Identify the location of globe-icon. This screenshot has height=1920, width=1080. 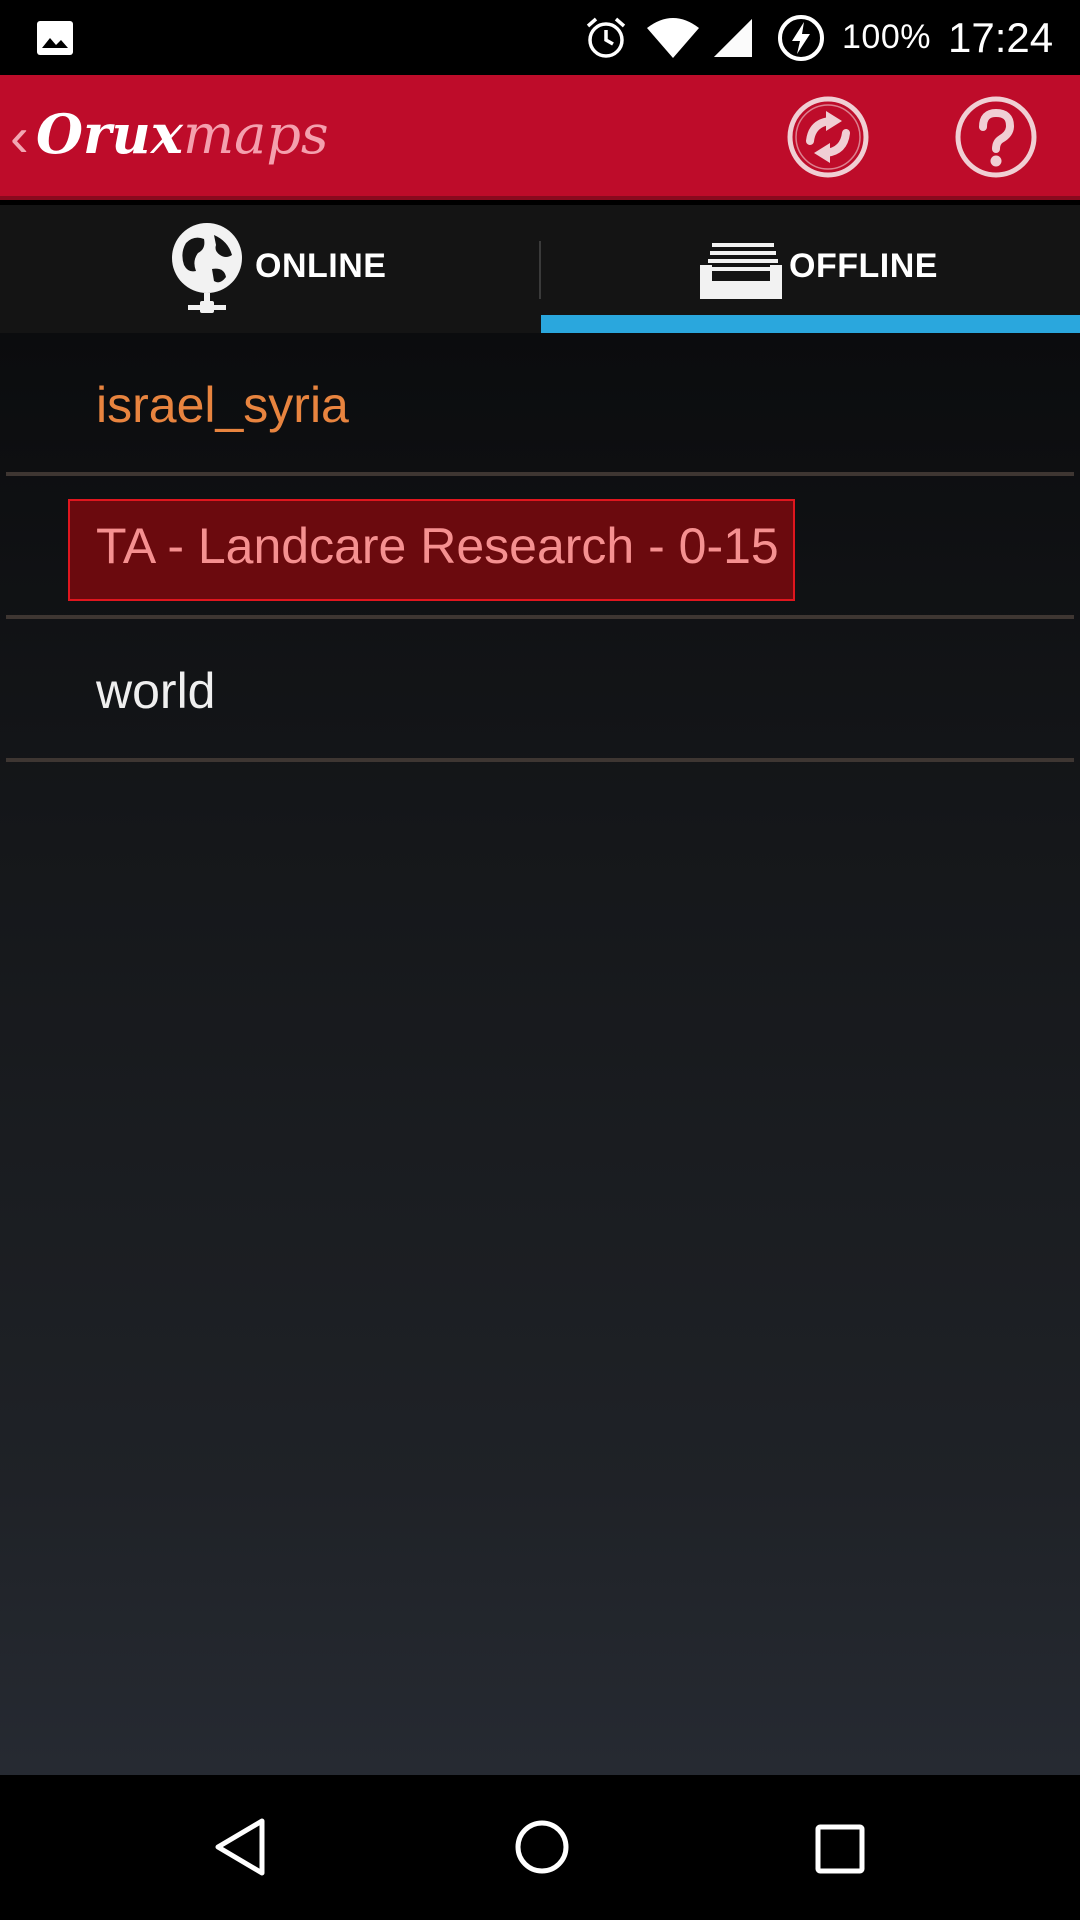
(207, 268).